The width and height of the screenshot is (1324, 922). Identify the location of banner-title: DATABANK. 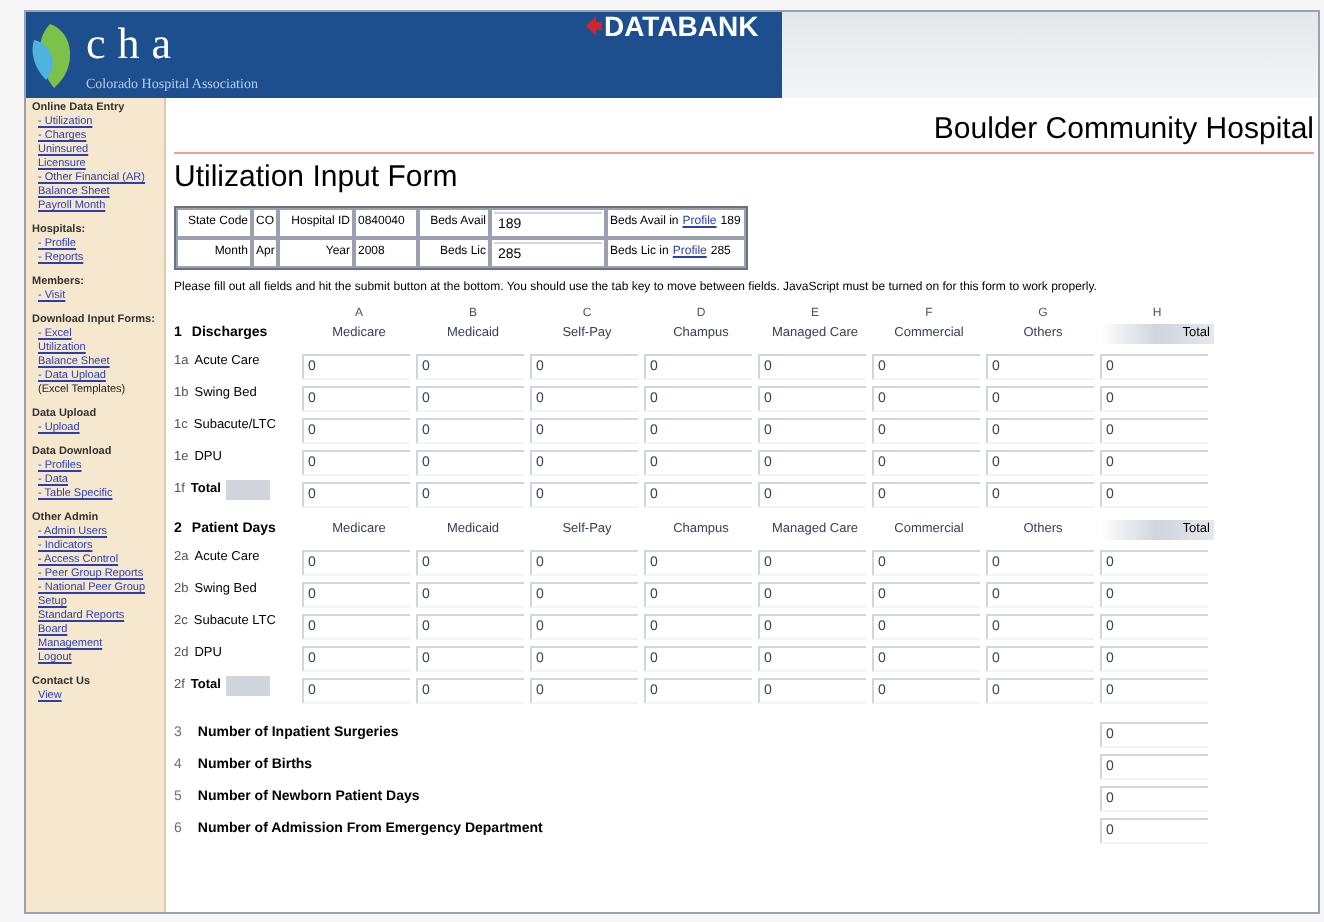
(681, 26).